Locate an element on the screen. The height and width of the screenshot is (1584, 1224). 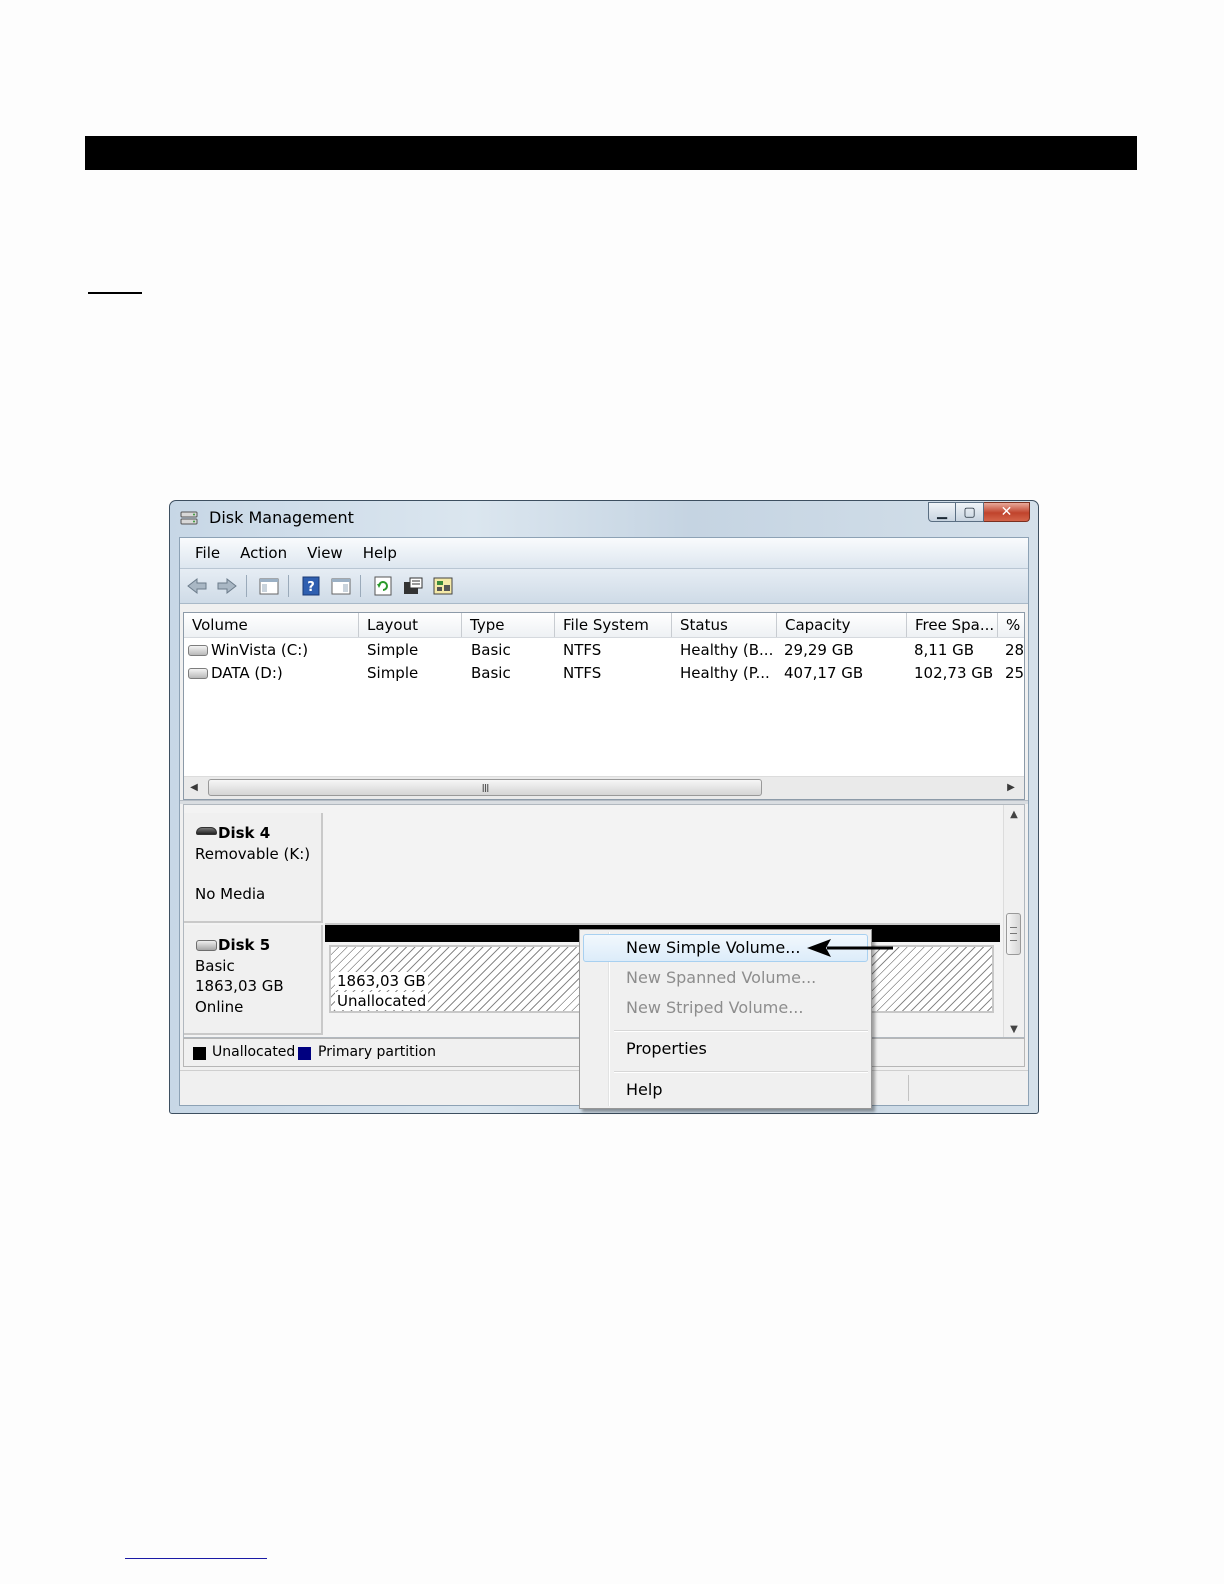
legend-primary-label: Primary partition is located at coordinates (377, 1052).